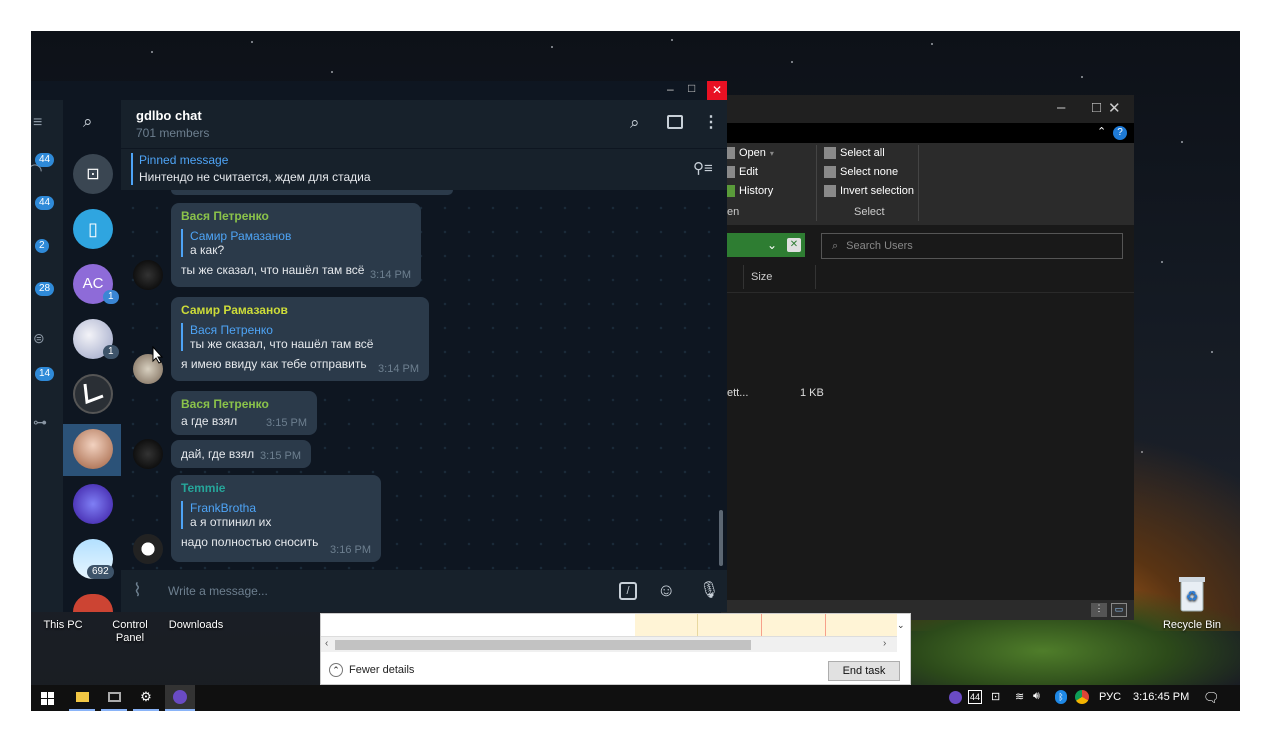 The image size is (1280, 750). What do you see at coordinates (93, 504) in the screenshot?
I see `chat-avatar-galaxy` at bounding box center [93, 504].